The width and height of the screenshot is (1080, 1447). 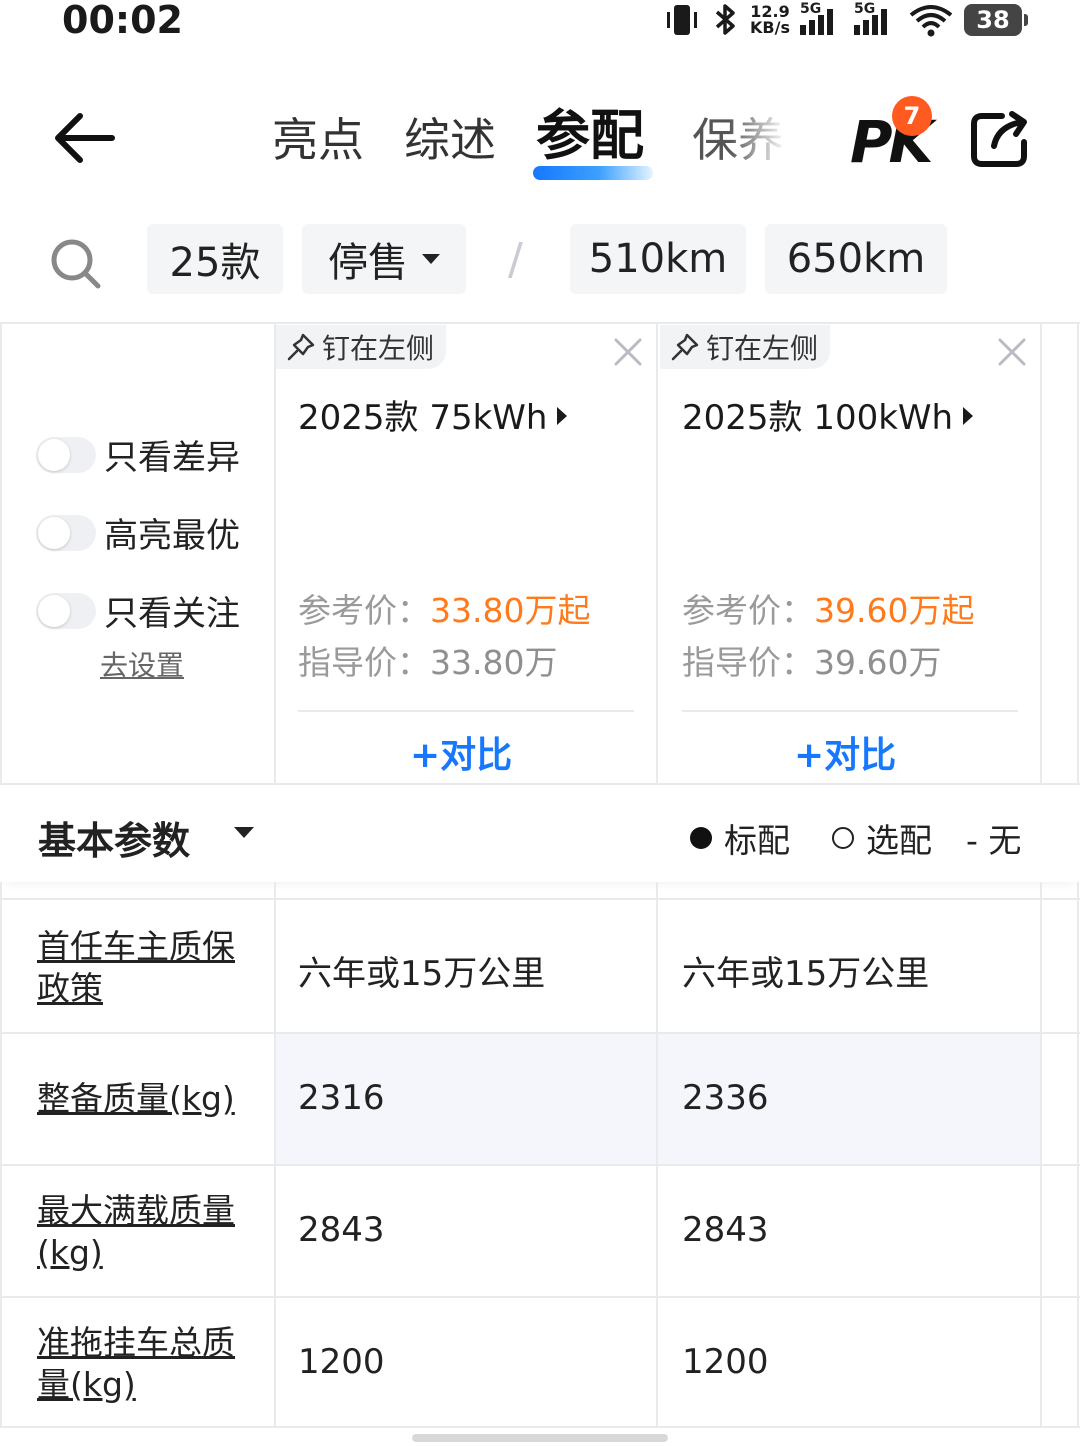 What do you see at coordinates (931, 21) in the screenshot?
I see `wifi-icon` at bounding box center [931, 21].